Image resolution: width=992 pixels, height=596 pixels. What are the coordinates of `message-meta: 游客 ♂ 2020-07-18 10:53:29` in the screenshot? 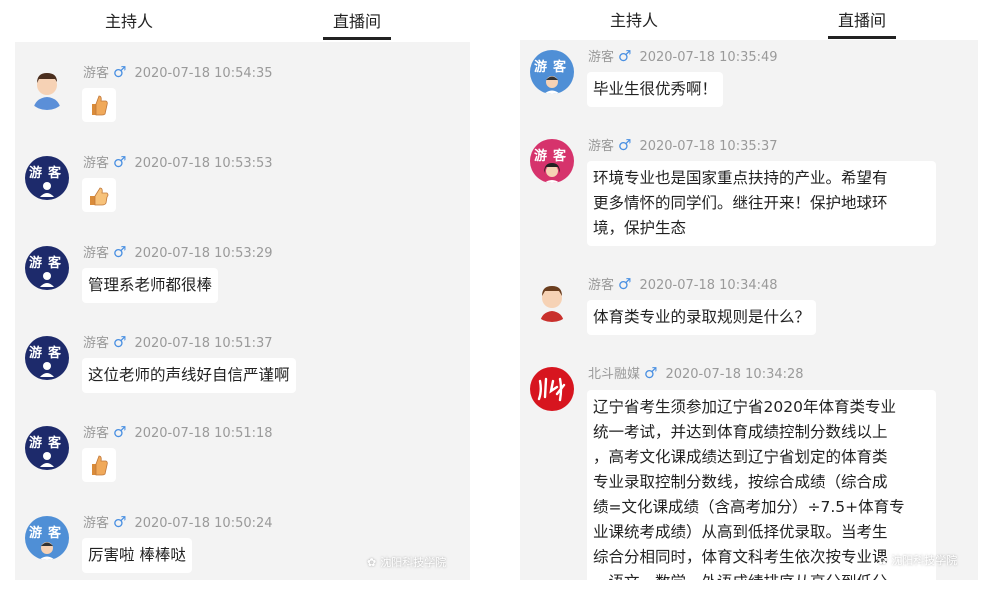 It's located at (178, 251).